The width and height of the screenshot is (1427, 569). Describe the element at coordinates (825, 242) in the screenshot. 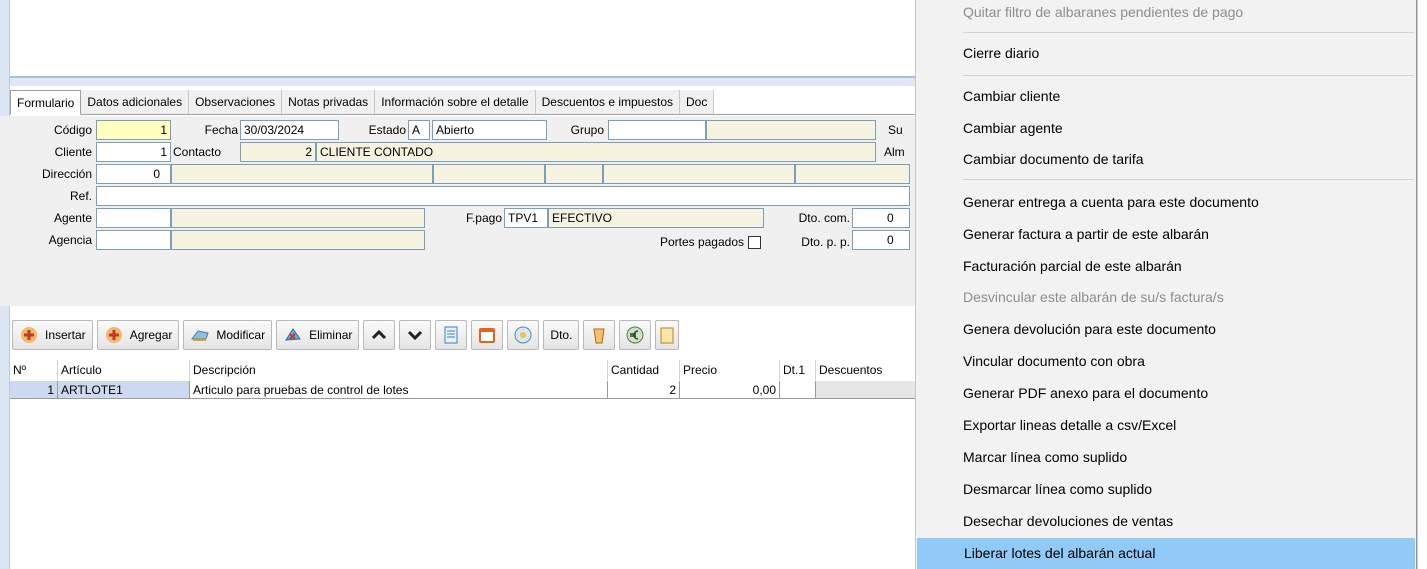

I see `dto-pp-label: Dto. p. p.` at that location.